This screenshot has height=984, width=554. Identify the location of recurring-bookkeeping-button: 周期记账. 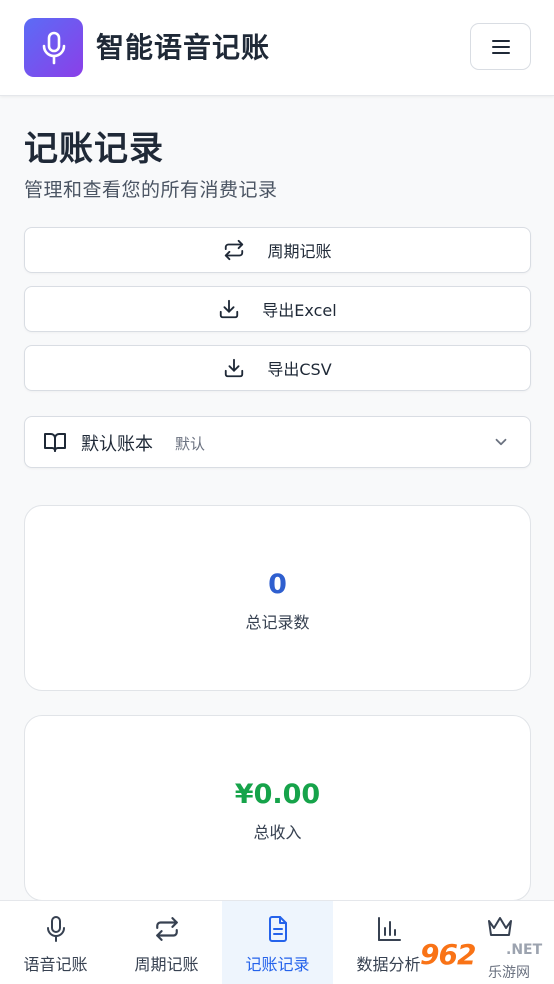
(277, 250).